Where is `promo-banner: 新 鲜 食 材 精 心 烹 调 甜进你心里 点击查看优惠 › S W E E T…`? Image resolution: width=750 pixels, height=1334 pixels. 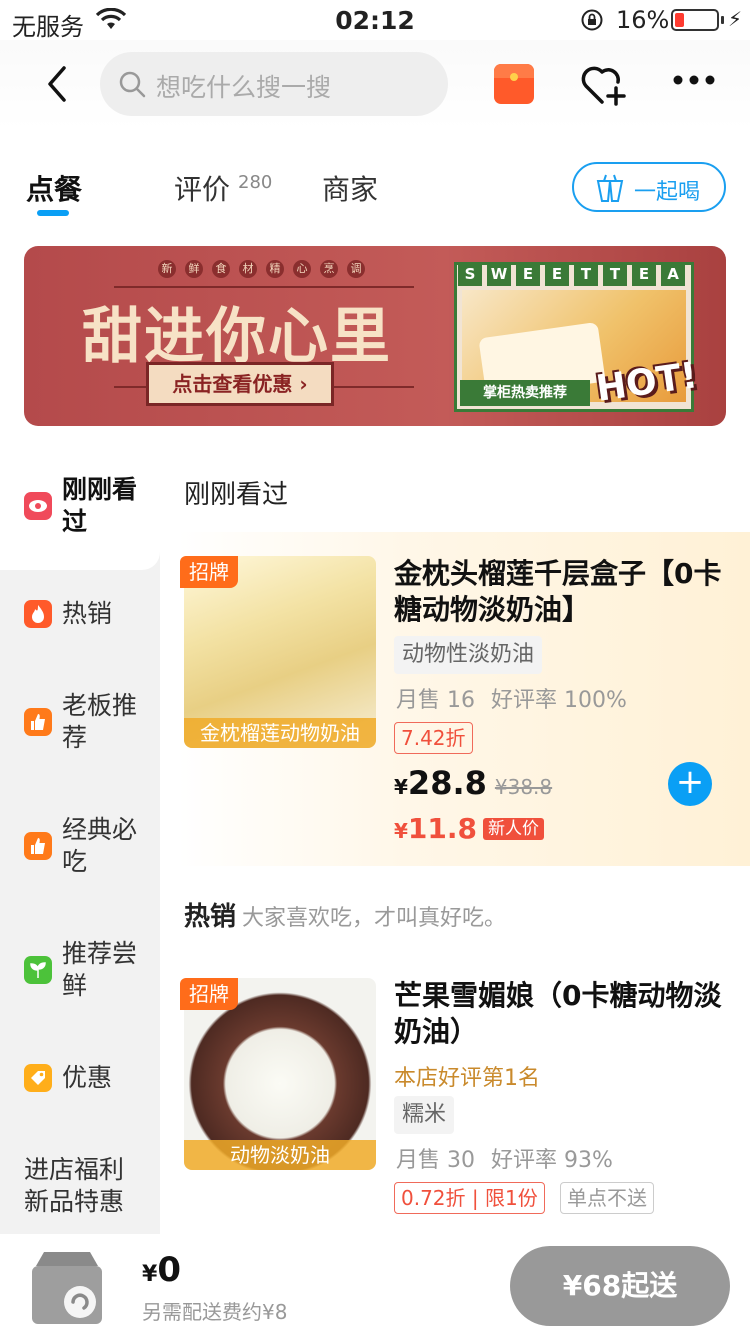
promo-banner: 新 鲜 食 材 精 心 烹 调 甜进你心里 点击查看优惠 › S W E E T… is located at coordinates (375, 336).